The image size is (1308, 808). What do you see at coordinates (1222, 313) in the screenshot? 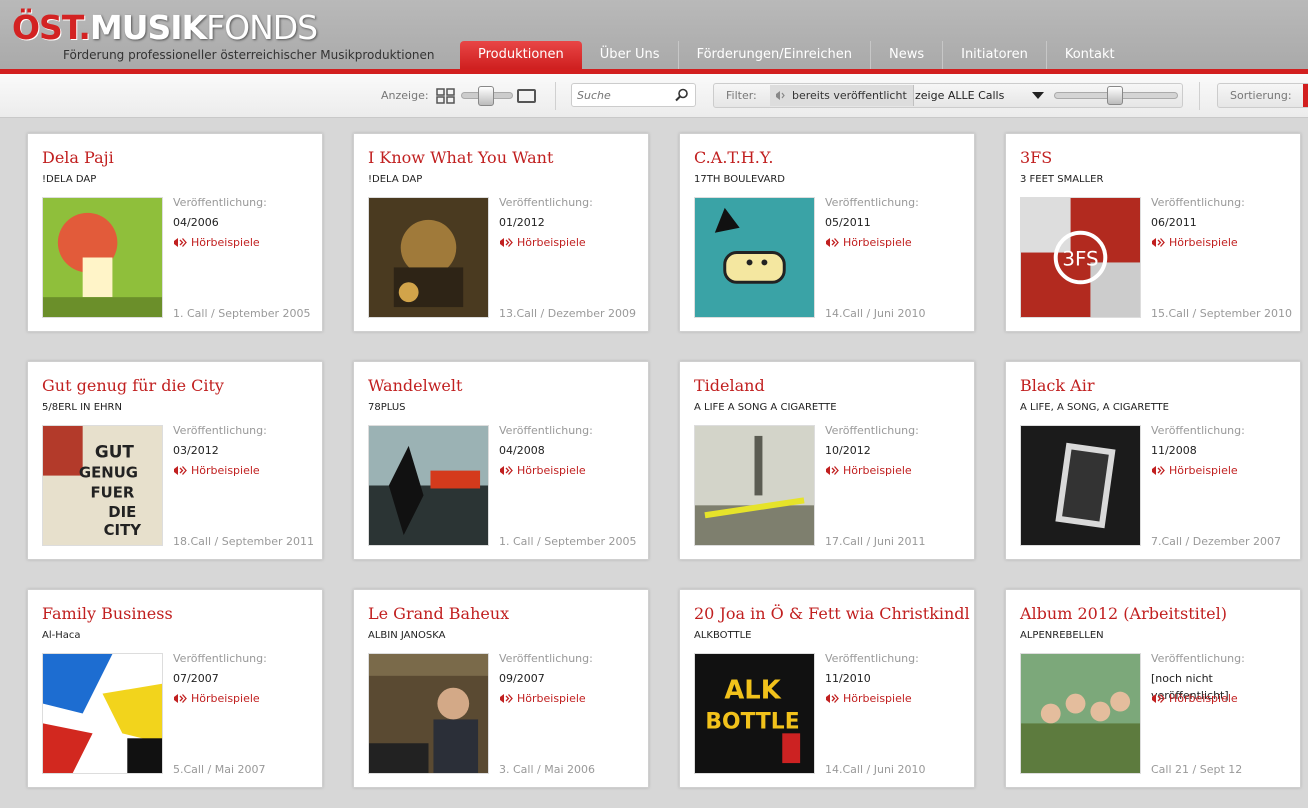
I see `call-info: 15.Call / September 2010` at bounding box center [1222, 313].